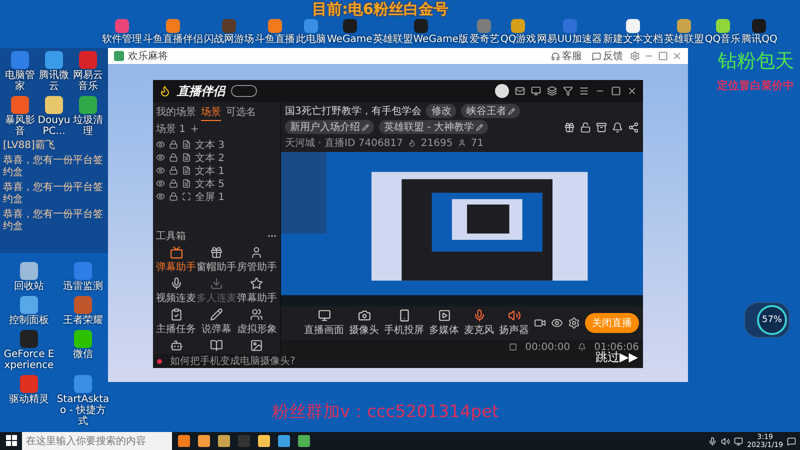 The height and width of the screenshot is (450, 800). Describe the element at coordinates (514, 323) in the screenshot. I see `control-button: 扬声器` at that location.